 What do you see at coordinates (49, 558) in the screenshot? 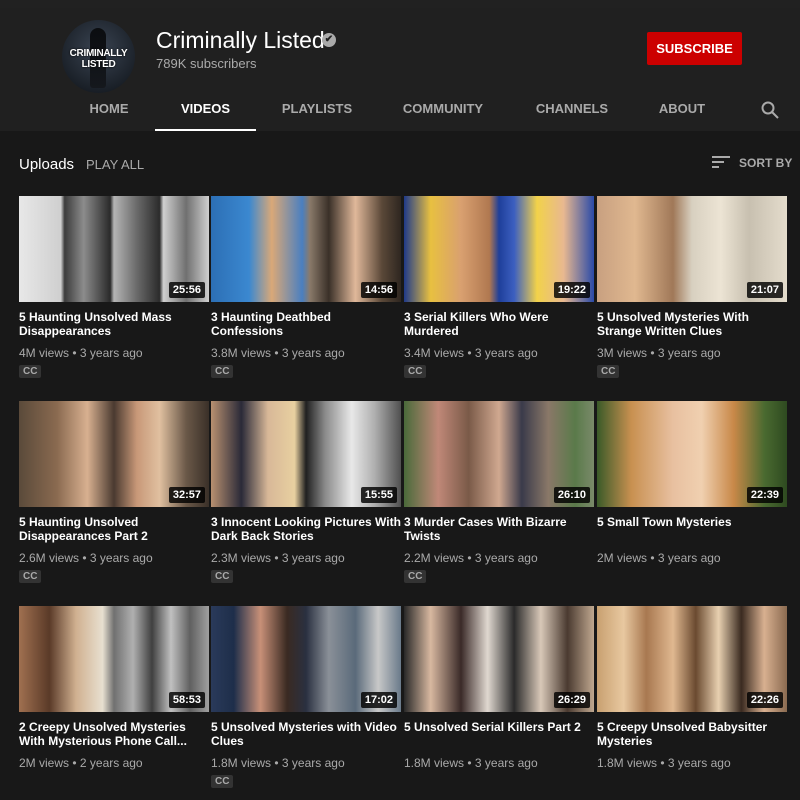
I see `view-count: 2.6M views` at bounding box center [49, 558].